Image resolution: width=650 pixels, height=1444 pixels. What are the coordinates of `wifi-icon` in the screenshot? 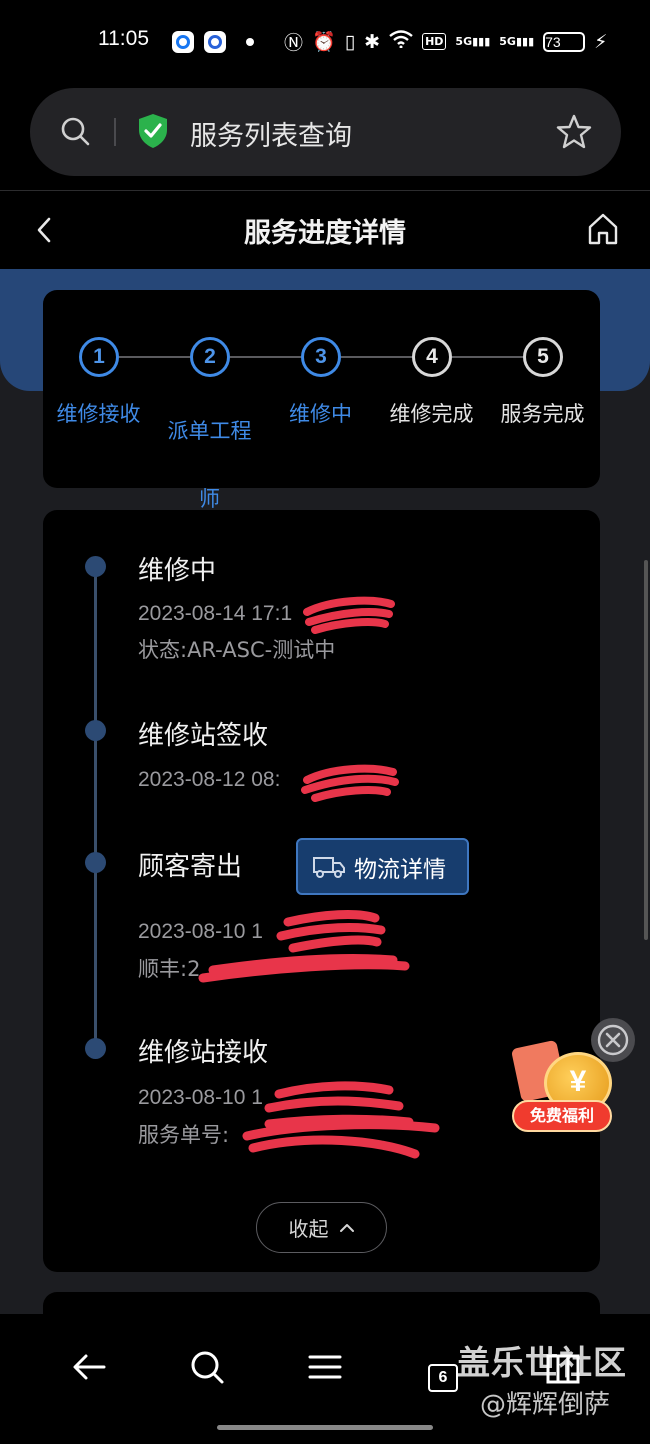 It's located at (401, 41).